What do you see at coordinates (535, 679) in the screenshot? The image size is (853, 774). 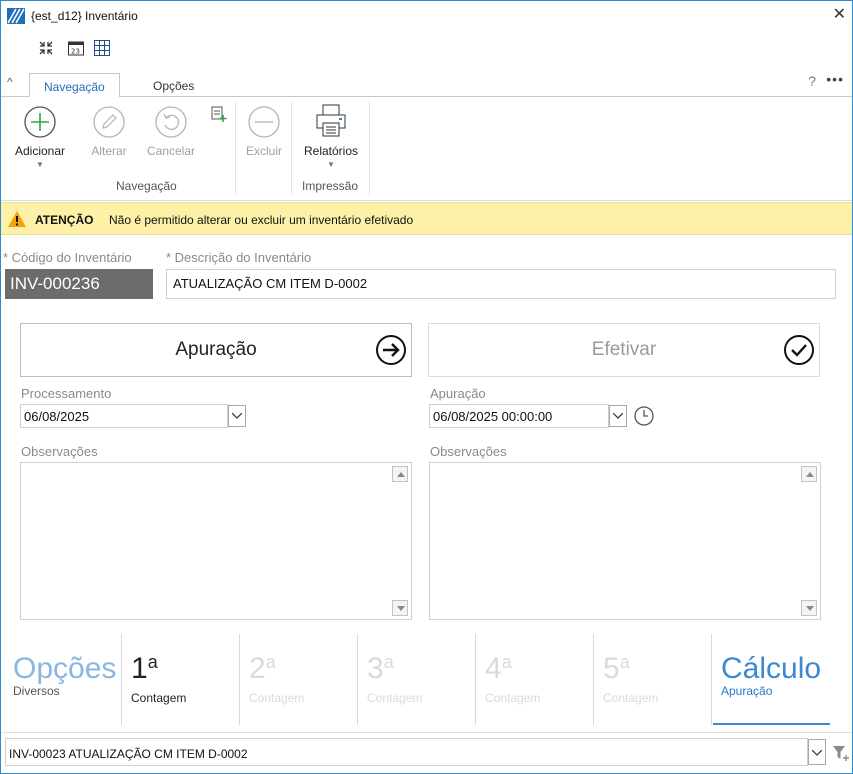 I see `step-contagem-4: 4a Contagem` at bounding box center [535, 679].